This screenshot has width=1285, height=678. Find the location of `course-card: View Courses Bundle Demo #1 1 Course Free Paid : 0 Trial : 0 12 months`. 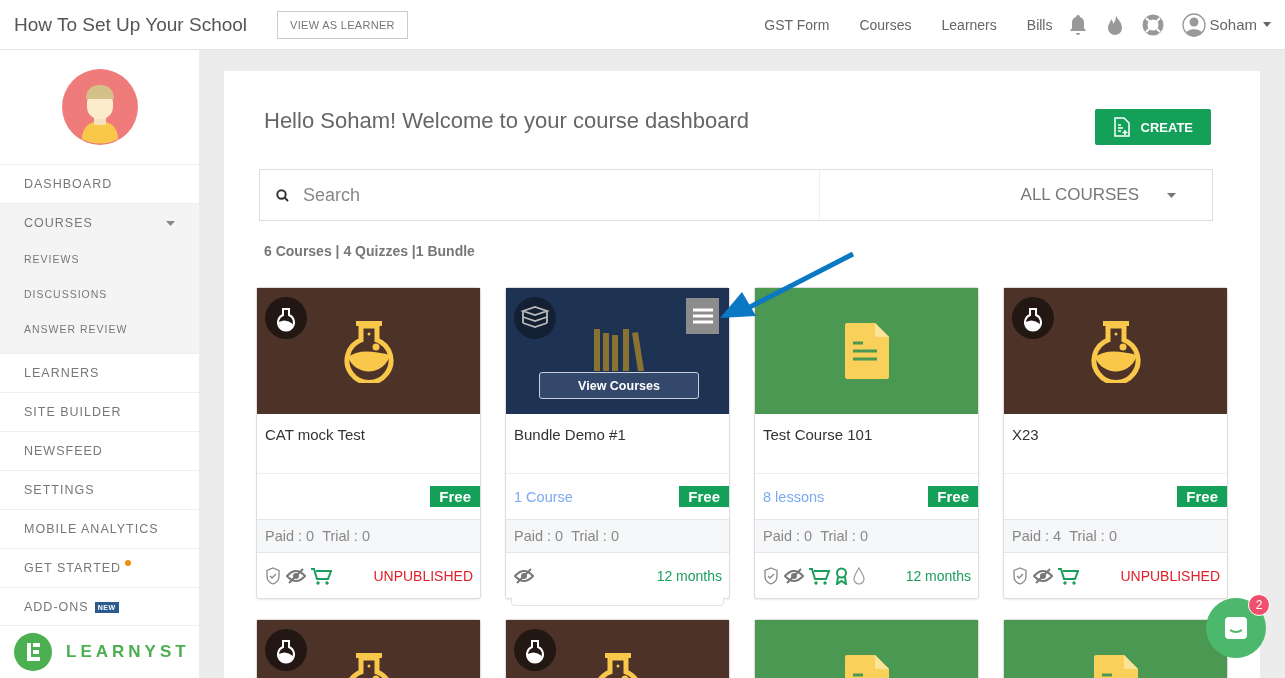

course-card: View Courses Bundle Demo #1 1 Course Free Paid : 0 Trial : 0 12 months is located at coordinates (617, 443).